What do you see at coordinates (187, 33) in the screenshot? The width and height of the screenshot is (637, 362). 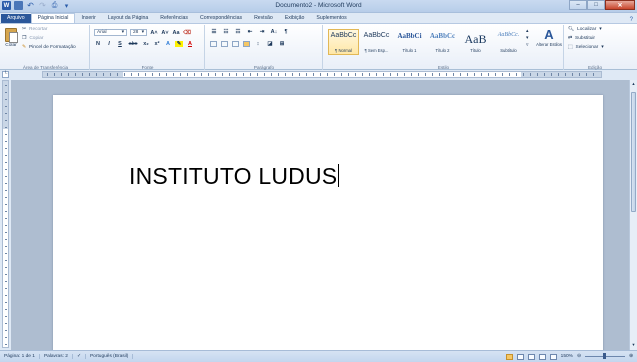 I see `clear-format-icon: ⌫` at bounding box center [187, 33].